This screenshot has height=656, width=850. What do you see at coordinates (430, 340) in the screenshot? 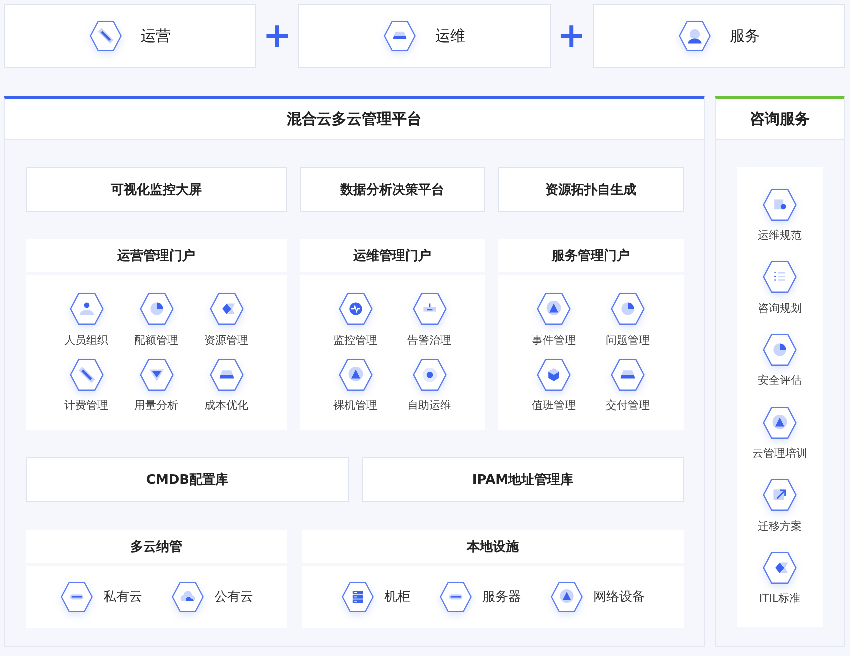
I see `feature-label: 告警治理` at bounding box center [430, 340].